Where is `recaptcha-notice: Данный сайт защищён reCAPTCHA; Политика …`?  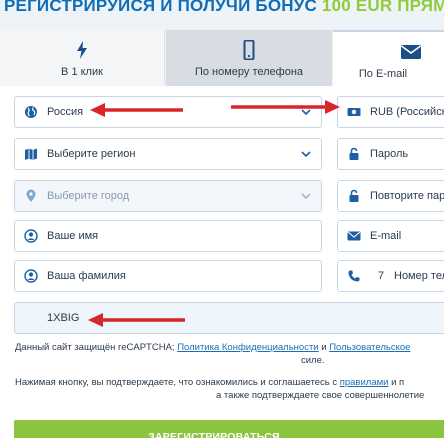 recaptcha-notice: Данный сайт защищён reCAPTCHA; Политика … is located at coordinates (229, 347).